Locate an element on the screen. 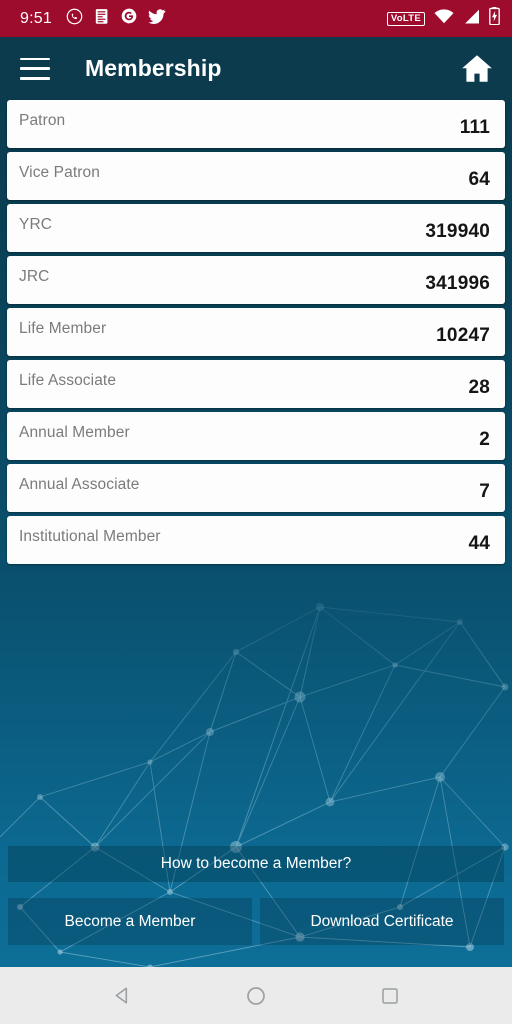 This screenshot has height=1024, width=512. android-navigation-bar is located at coordinates (256, 995).